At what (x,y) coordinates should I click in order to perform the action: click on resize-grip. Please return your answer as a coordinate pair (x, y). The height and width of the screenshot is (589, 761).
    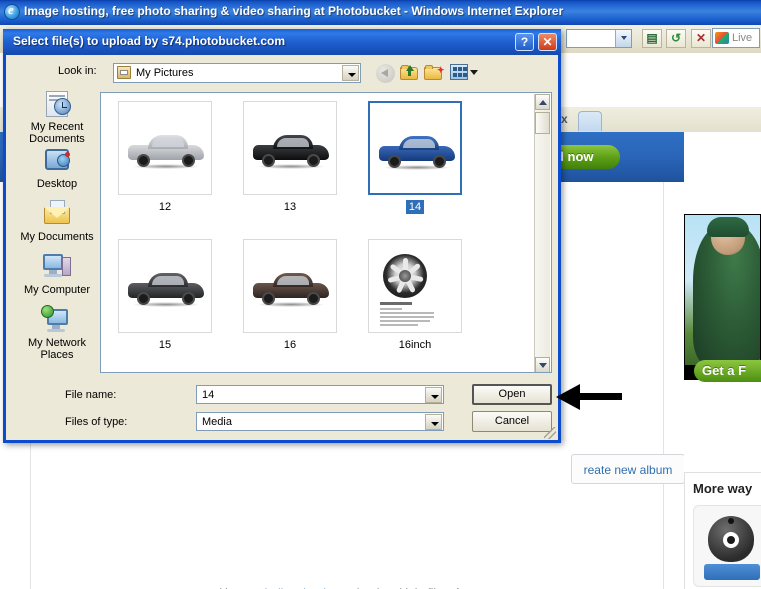
    Looking at the image, I should click on (550, 433).